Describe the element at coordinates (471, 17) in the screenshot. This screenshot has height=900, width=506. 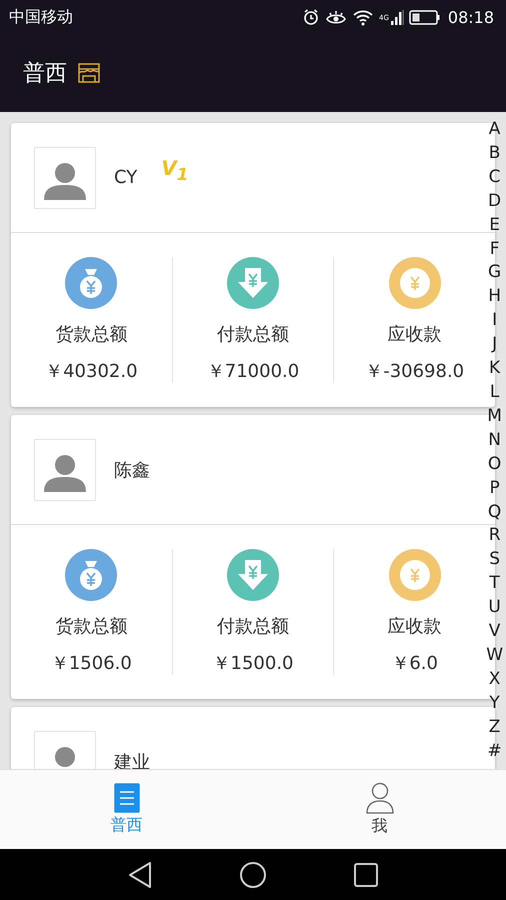
I see `clock-time: 08:18` at that location.